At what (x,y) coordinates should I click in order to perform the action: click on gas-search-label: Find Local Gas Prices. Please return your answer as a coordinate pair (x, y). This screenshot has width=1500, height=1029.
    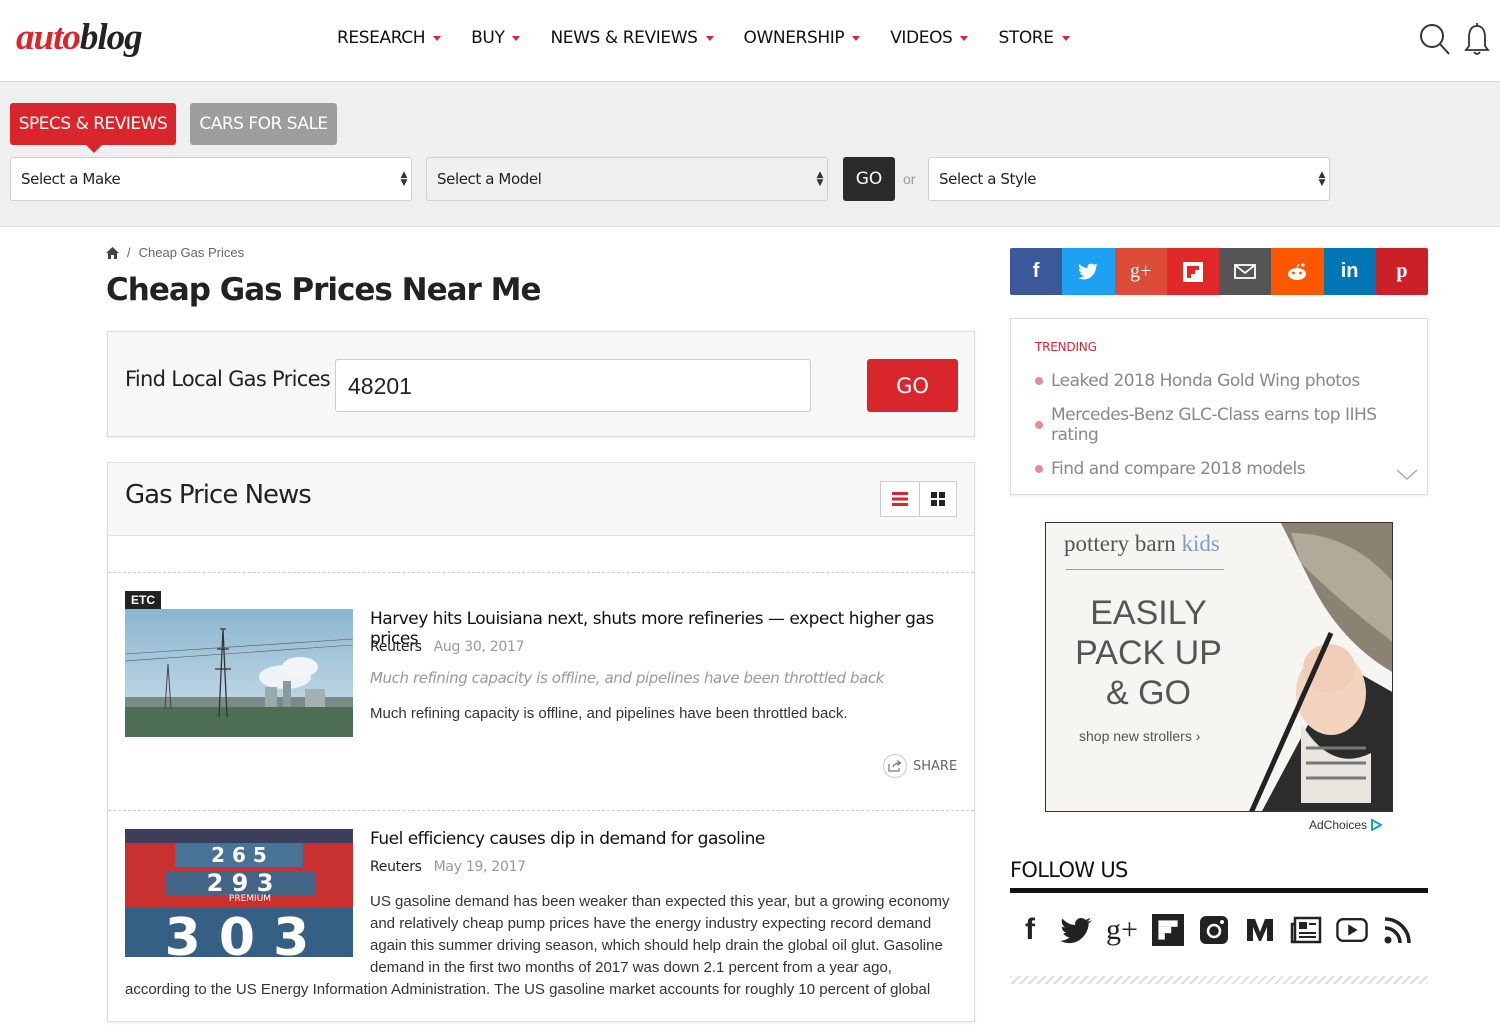
    Looking at the image, I should click on (228, 379).